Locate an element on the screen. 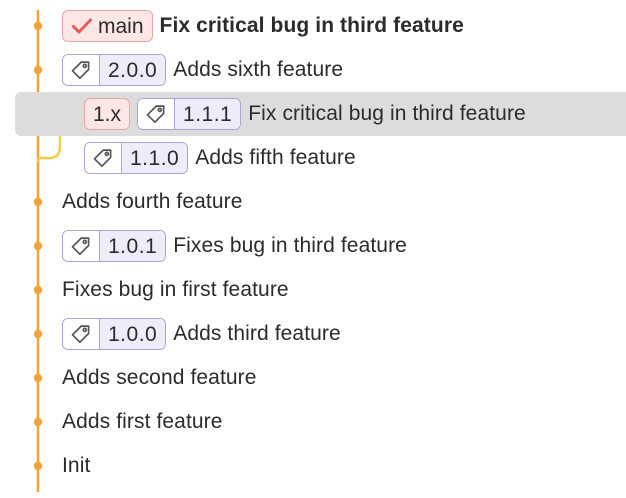 This screenshot has height=498, width=626. commit-row: Adds second feature is located at coordinates (159, 378).